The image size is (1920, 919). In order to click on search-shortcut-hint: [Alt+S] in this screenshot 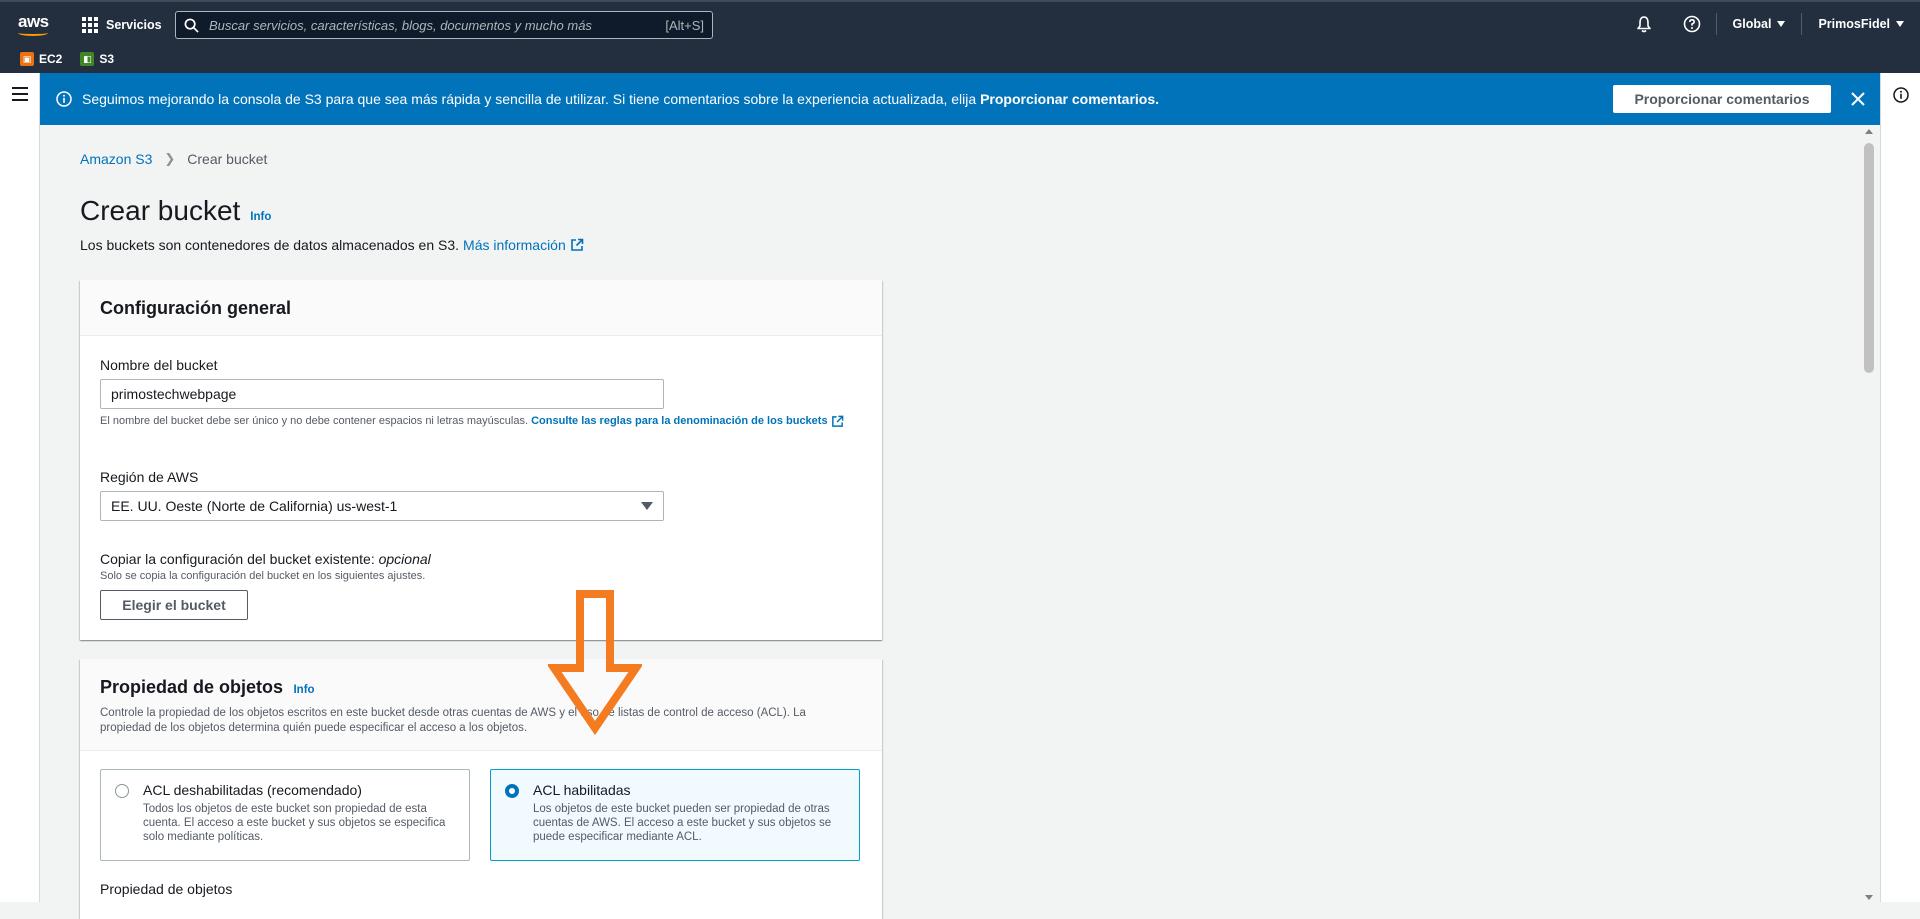, I will do `click(684, 25)`.